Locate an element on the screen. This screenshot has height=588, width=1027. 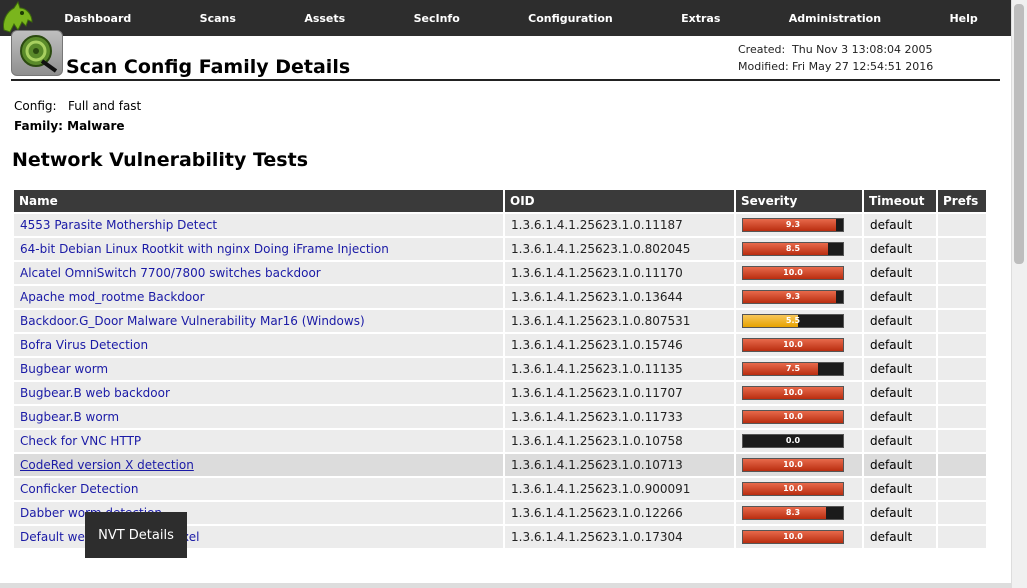
vertical-scrollbar is located at coordinates (1019, 294).